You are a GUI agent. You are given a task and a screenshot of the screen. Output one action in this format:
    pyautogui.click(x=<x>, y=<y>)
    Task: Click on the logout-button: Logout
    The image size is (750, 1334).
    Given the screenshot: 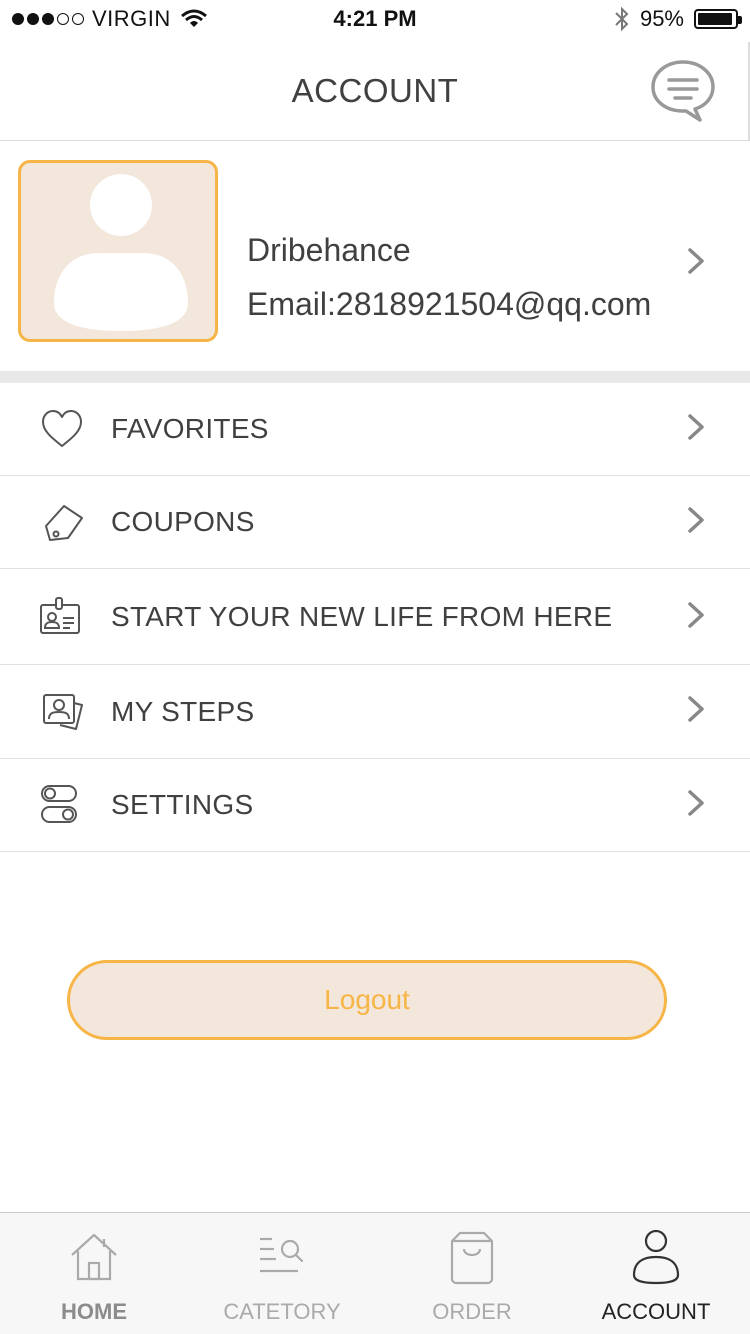 What is the action you would take?
    pyautogui.click(x=367, y=1000)
    